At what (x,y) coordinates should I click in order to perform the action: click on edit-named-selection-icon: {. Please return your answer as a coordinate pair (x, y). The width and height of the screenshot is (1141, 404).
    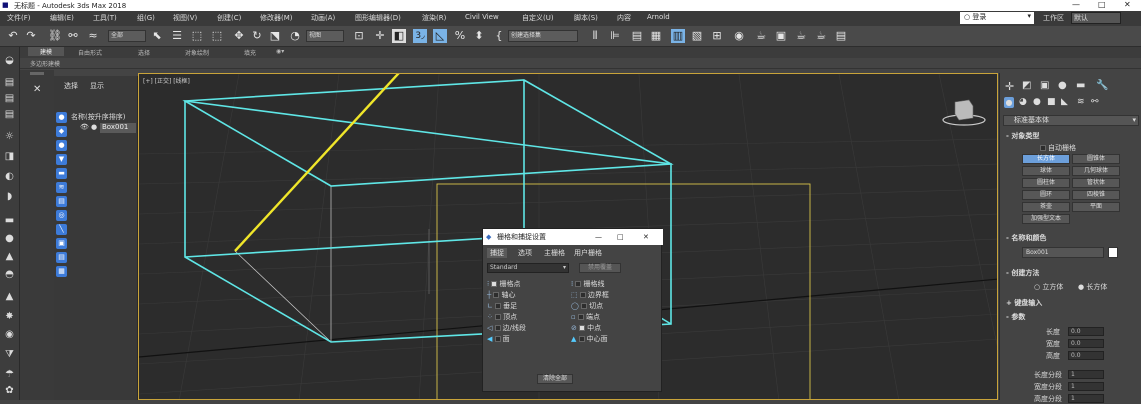
    Looking at the image, I should click on (499, 36).